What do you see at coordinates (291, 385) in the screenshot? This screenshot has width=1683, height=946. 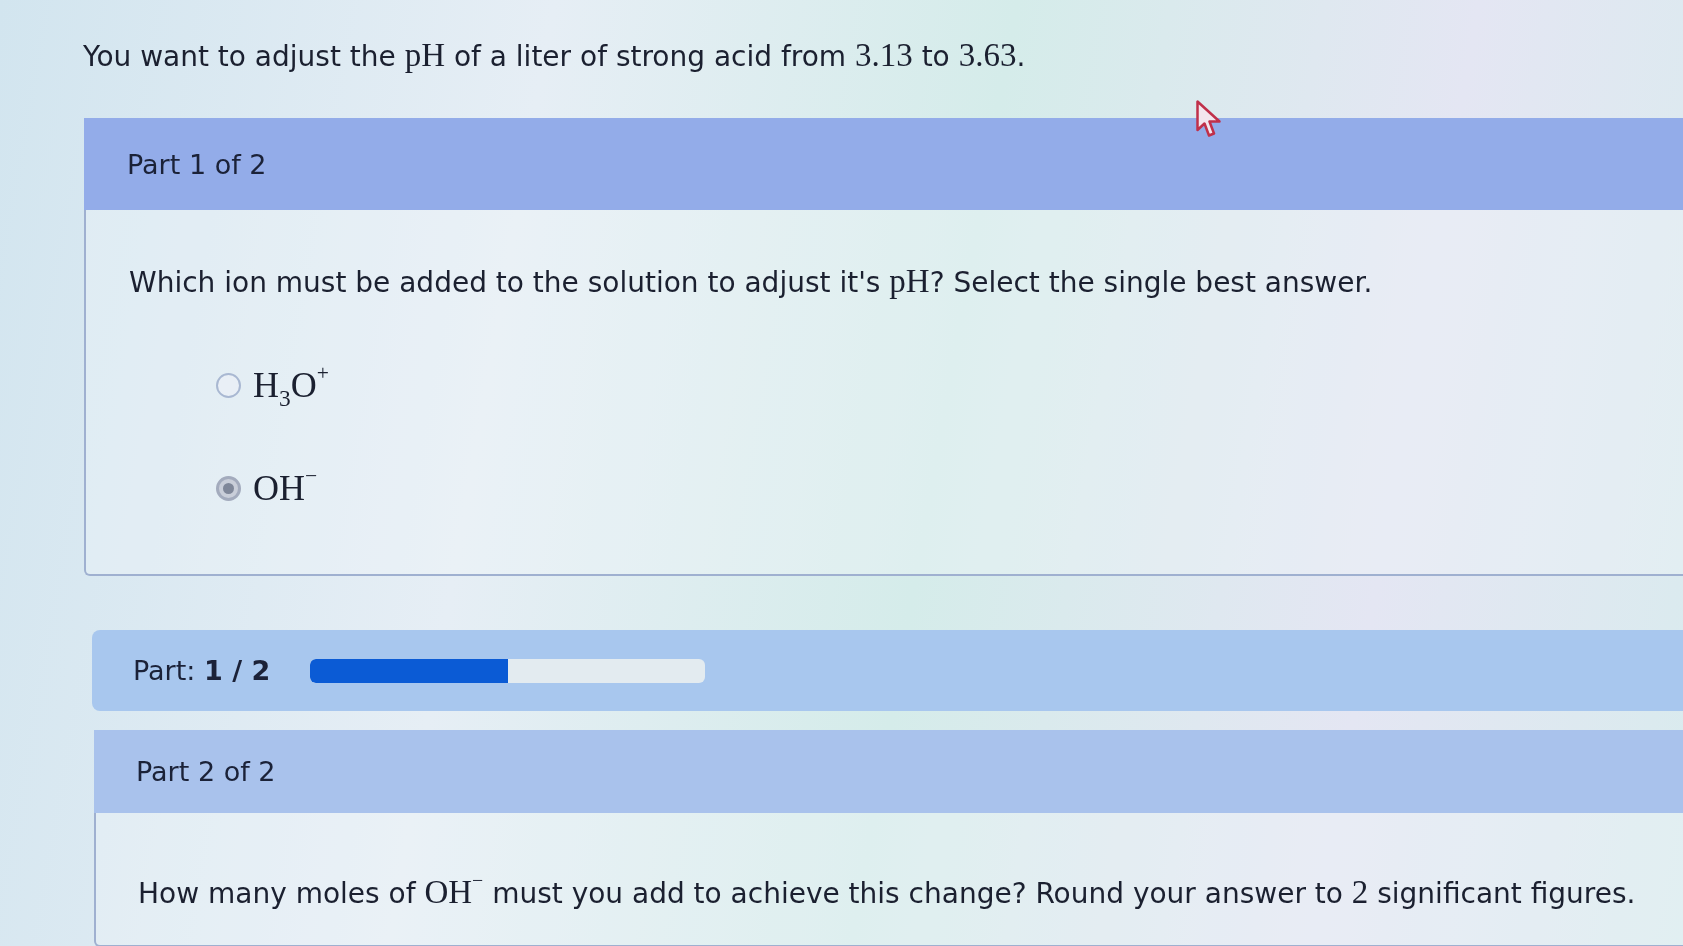 I see `answer-option: H$_{3}$O$^{+}$` at bounding box center [291, 385].